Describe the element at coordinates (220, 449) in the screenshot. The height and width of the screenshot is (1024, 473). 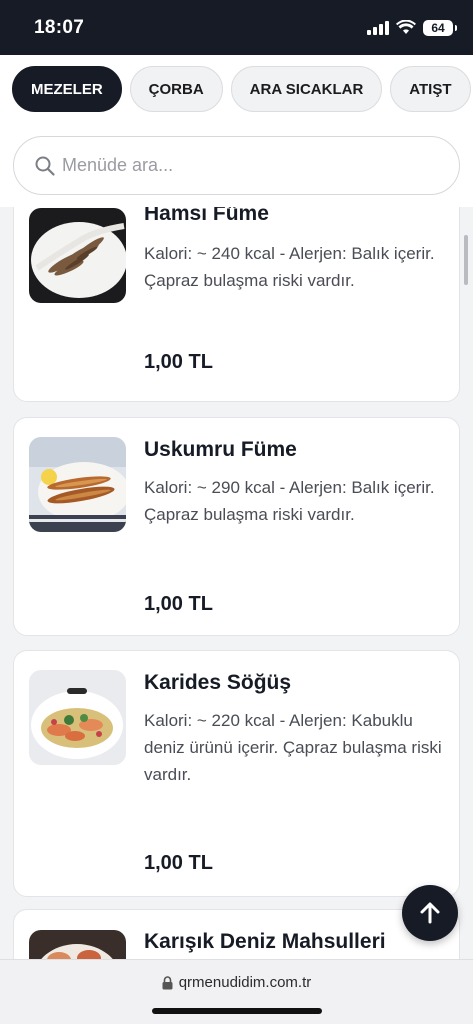
I see `item-title: Uskumru Füme` at that location.